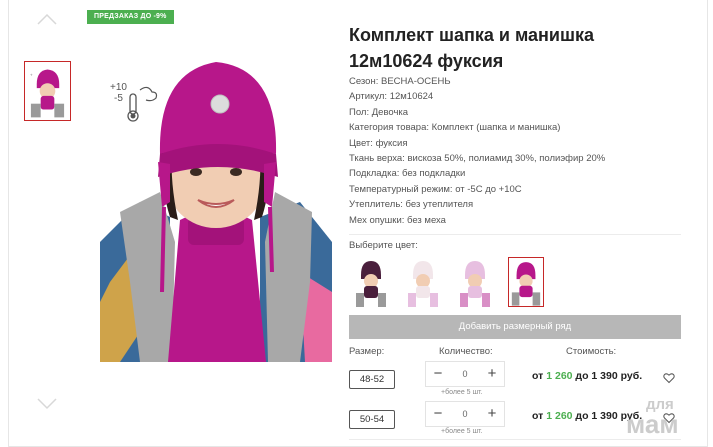 This screenshot has width=713, height=447. What do you see at coordinates (591, 351) in the screenshot?
I see `cost-header: Стоимость:` at bounding box center [591, 351].